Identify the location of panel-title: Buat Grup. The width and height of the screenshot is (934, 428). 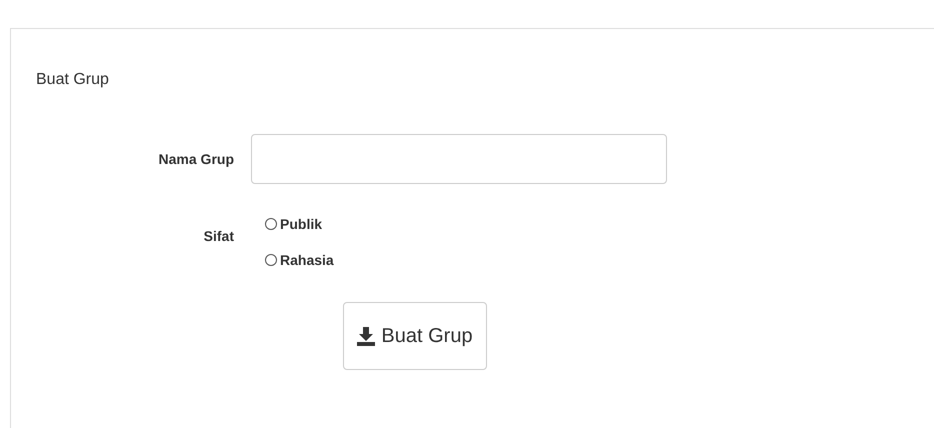
(72, 79).